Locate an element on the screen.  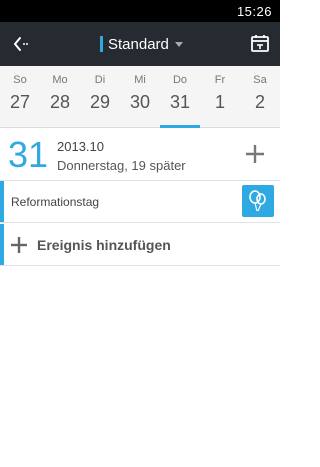
add-event-plus is located at coordinates (19, 245).